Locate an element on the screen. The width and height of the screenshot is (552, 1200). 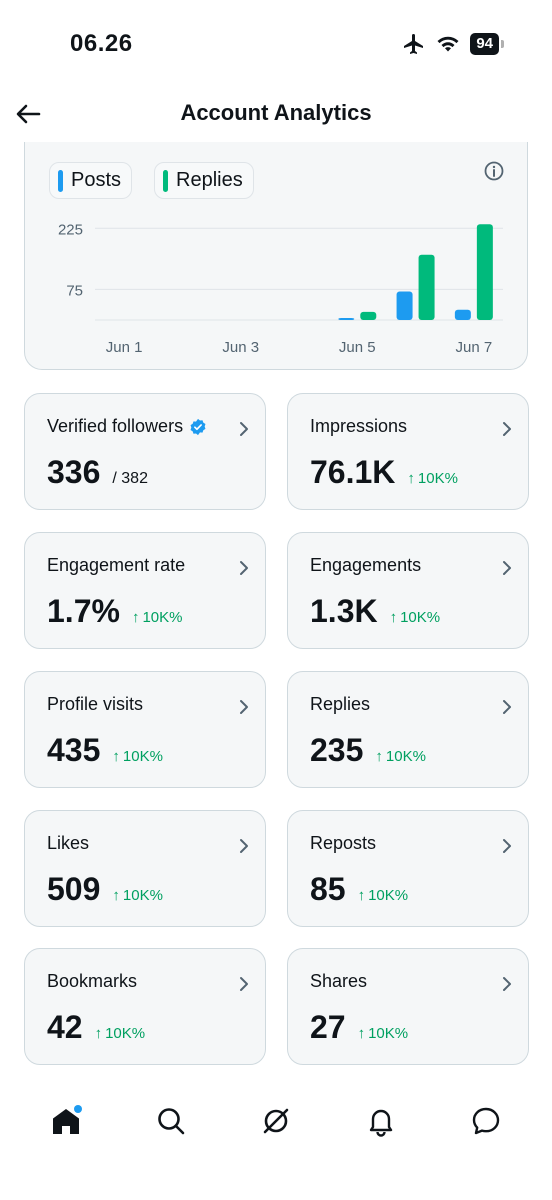
nav-grok is located at coordinates (276, 1121).